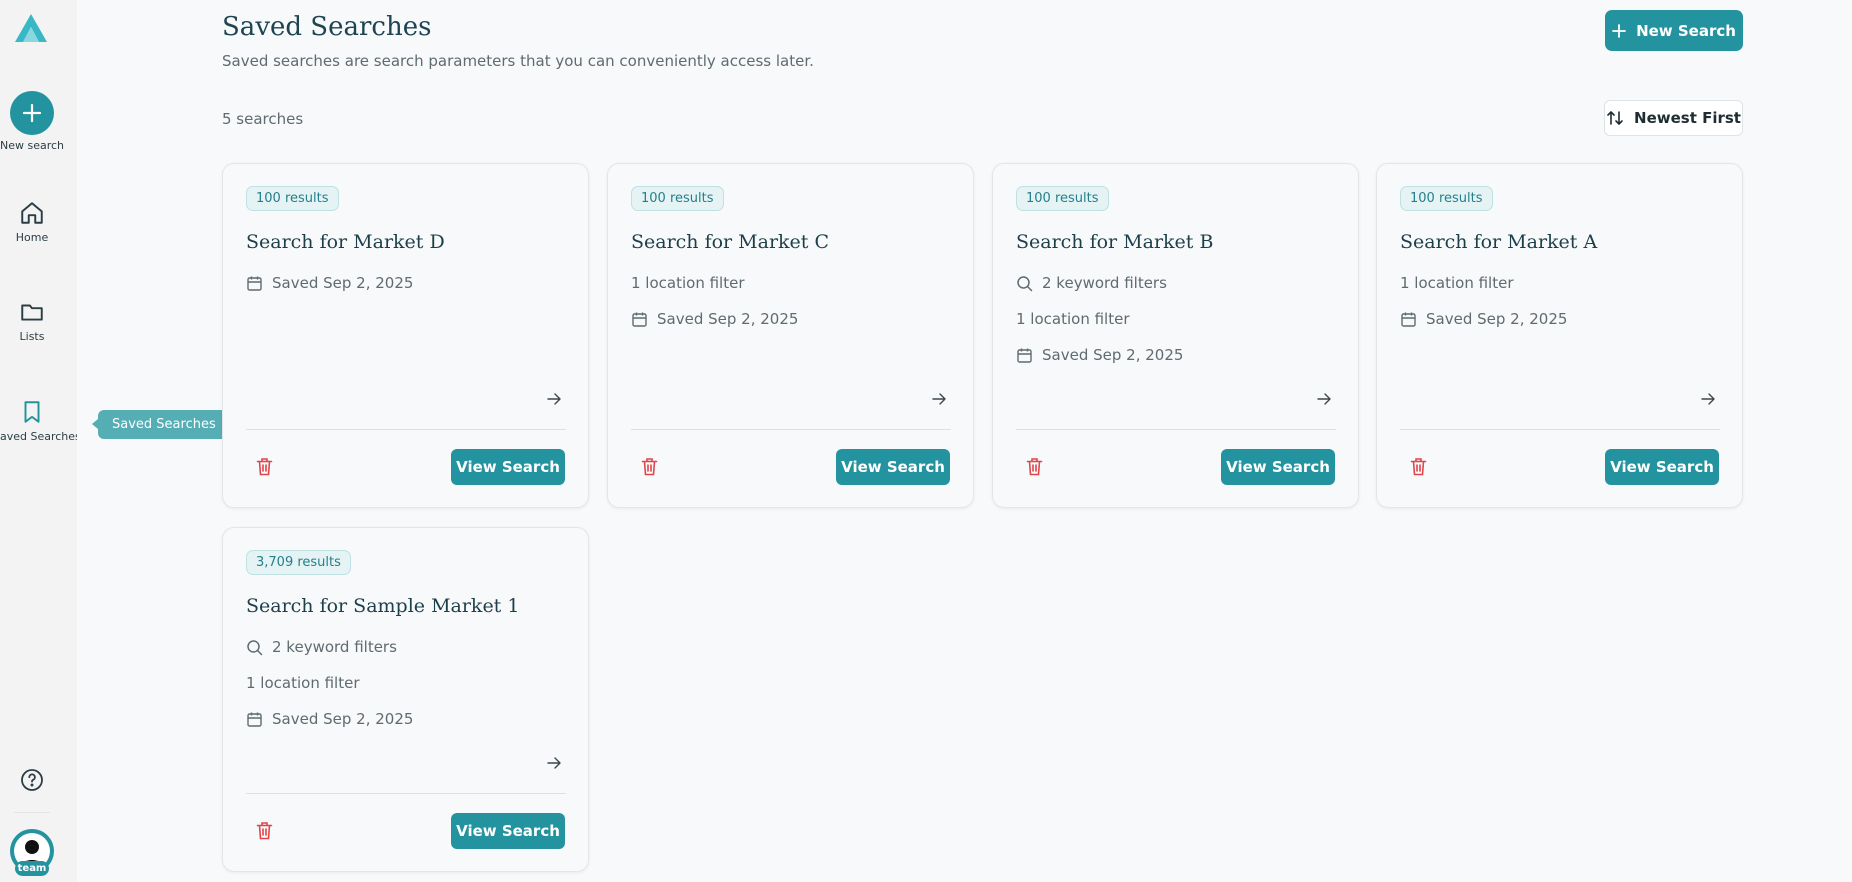  What do you see at coordinates (32, 237) in the screenshot?
I see `sidebar-item-label: Home` at bounding box center [32, 237].